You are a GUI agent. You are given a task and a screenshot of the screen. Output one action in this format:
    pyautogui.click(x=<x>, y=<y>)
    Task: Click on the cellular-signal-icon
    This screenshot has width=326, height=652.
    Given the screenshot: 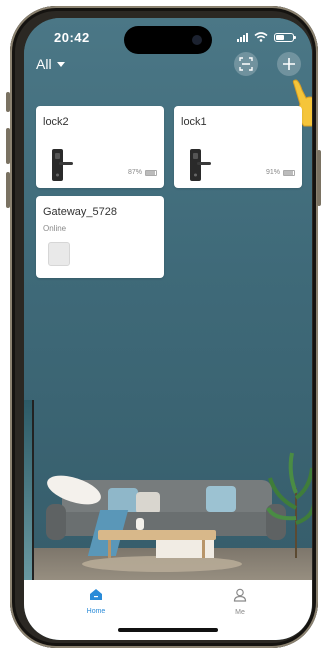 What is the action you would take?
    pyautogui.click(x=242, y=37)
    